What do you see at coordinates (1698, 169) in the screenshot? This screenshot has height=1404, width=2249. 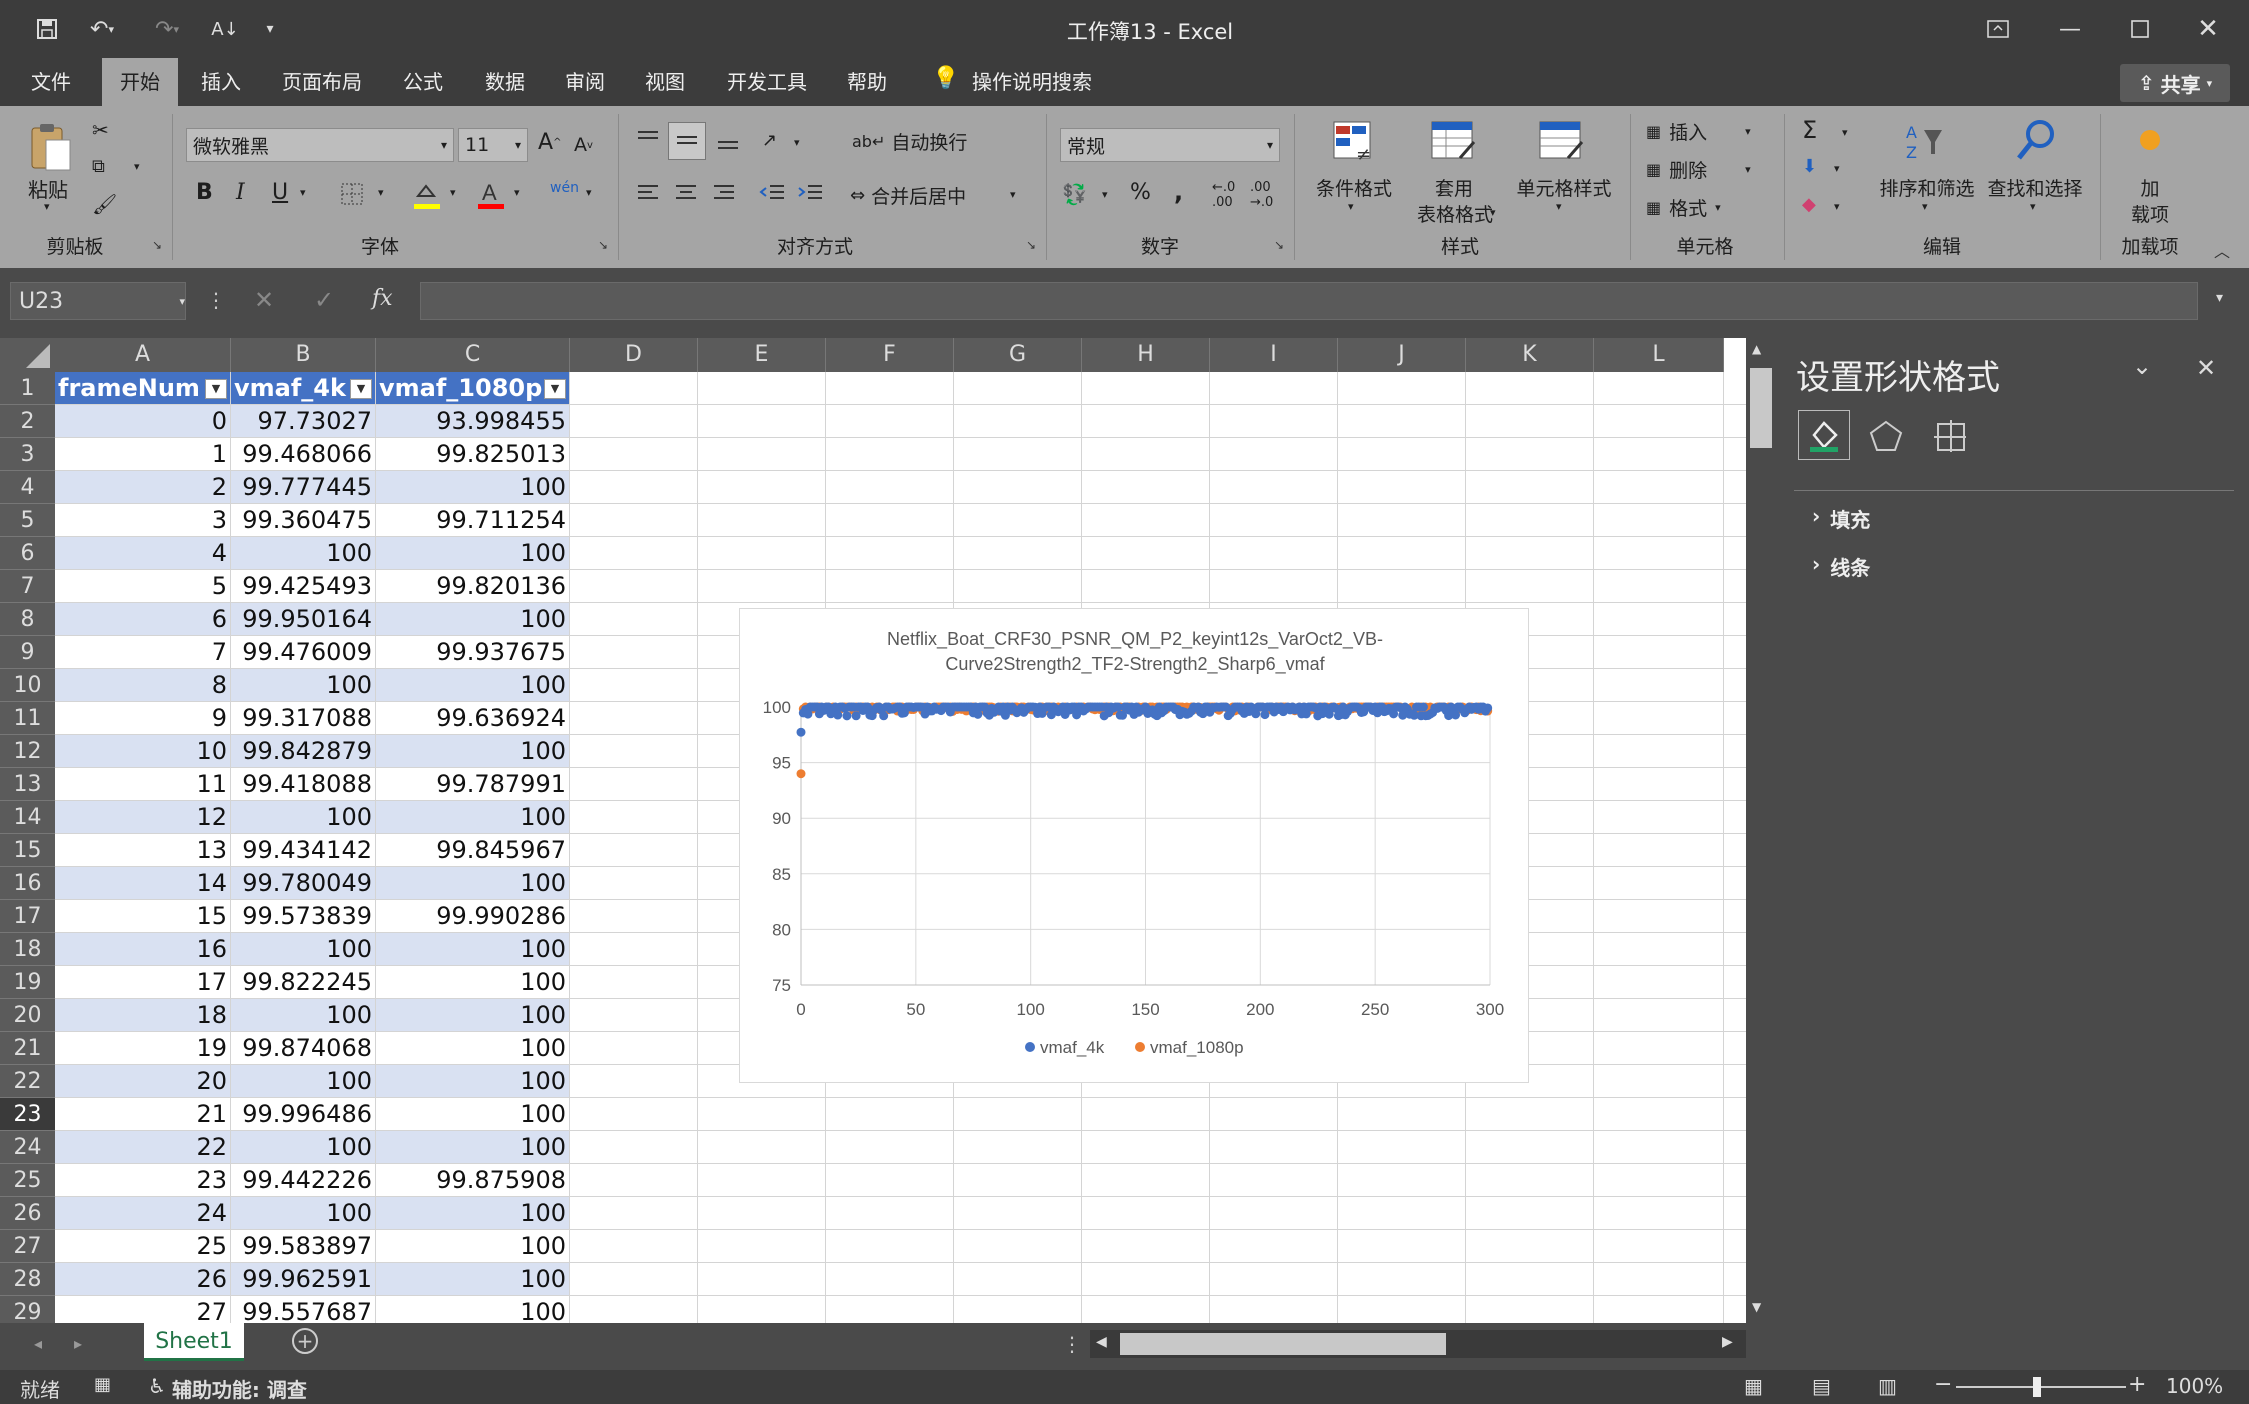 I see `delete-cells-button: ▦ 删除 ▾` at bounding box center [1698, 169].